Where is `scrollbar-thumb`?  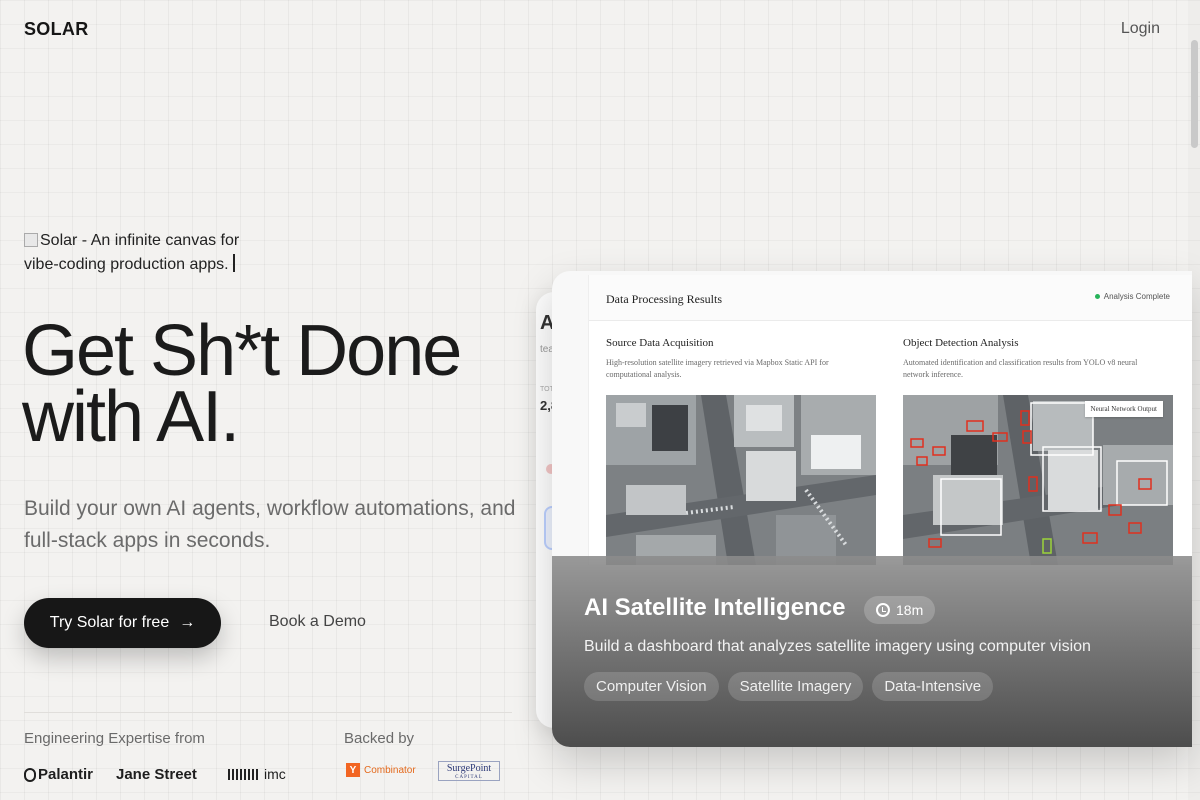
scrollbar-thumb is located at coordinates (1194, 94).